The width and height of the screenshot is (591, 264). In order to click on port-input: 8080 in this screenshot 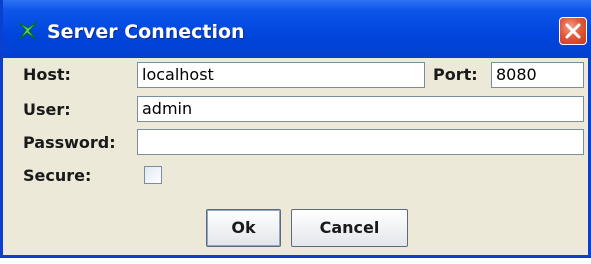, I will do `click(537, 75)`.